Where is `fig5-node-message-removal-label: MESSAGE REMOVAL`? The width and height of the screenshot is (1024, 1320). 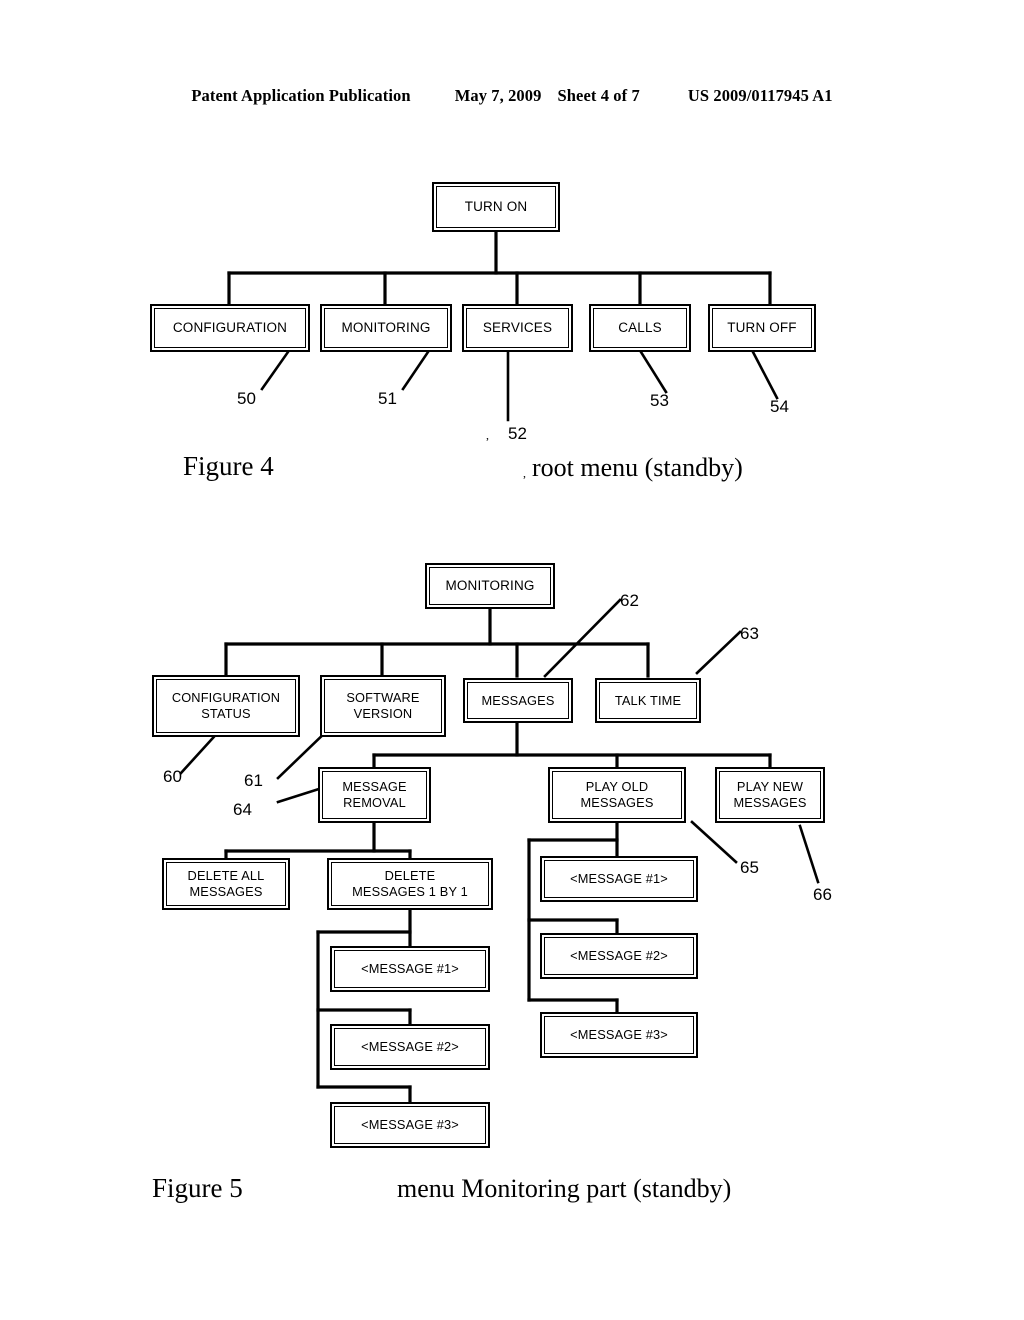
fig5-node-message-removal-label: MESSAGE REMOVAL is located at coordinates (374, 795).